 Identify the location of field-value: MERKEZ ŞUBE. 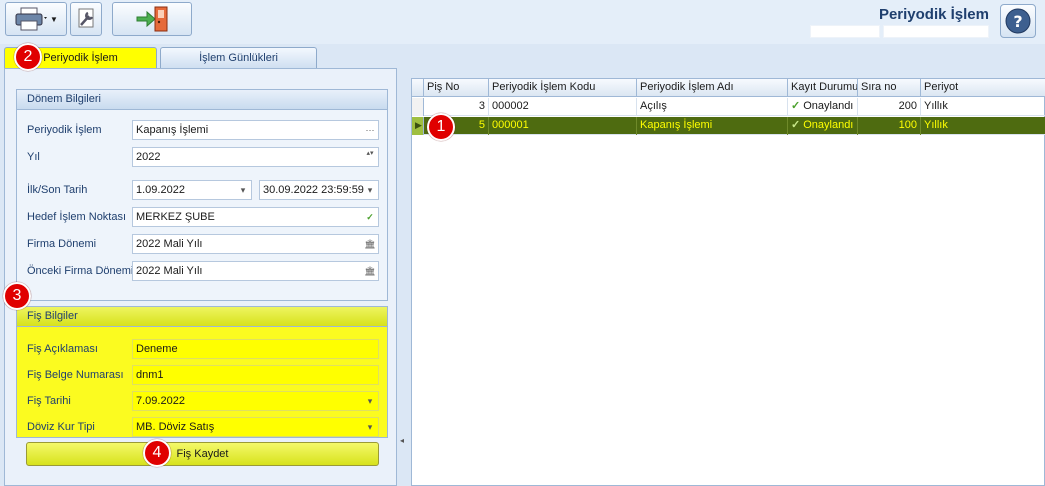
(175, 217).